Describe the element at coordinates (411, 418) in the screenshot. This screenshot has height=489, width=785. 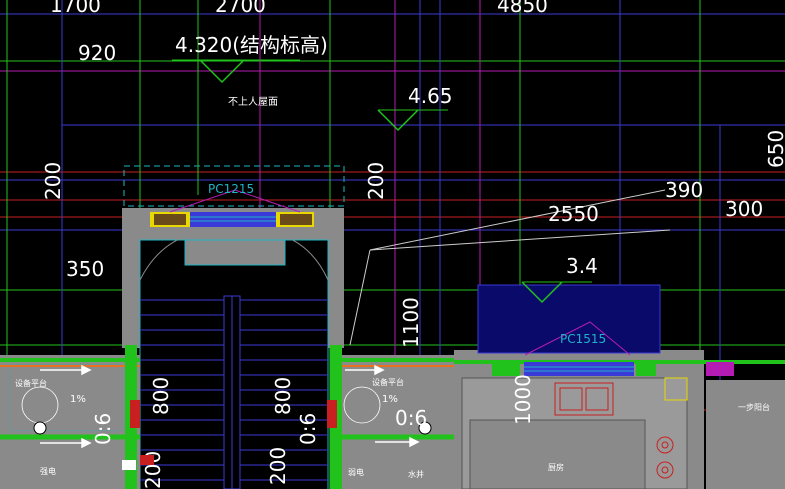
I see `dim-06-right: 0:6` at that location.